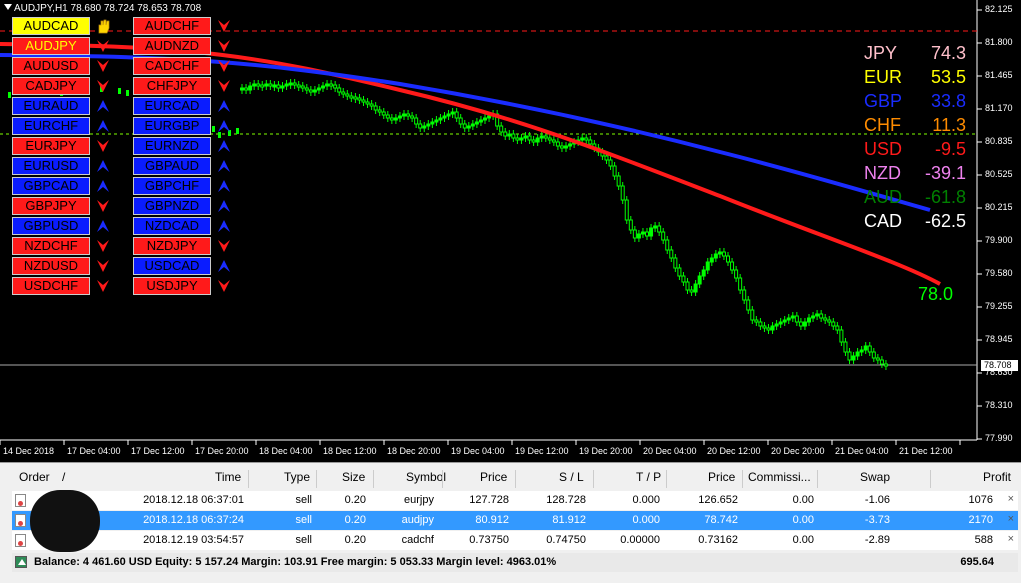 This screenshot has height=583, width=1021. Describe the element at coordinates (999, 141) in the screenshot. I see `price-axis-label: 80.835` at that location.